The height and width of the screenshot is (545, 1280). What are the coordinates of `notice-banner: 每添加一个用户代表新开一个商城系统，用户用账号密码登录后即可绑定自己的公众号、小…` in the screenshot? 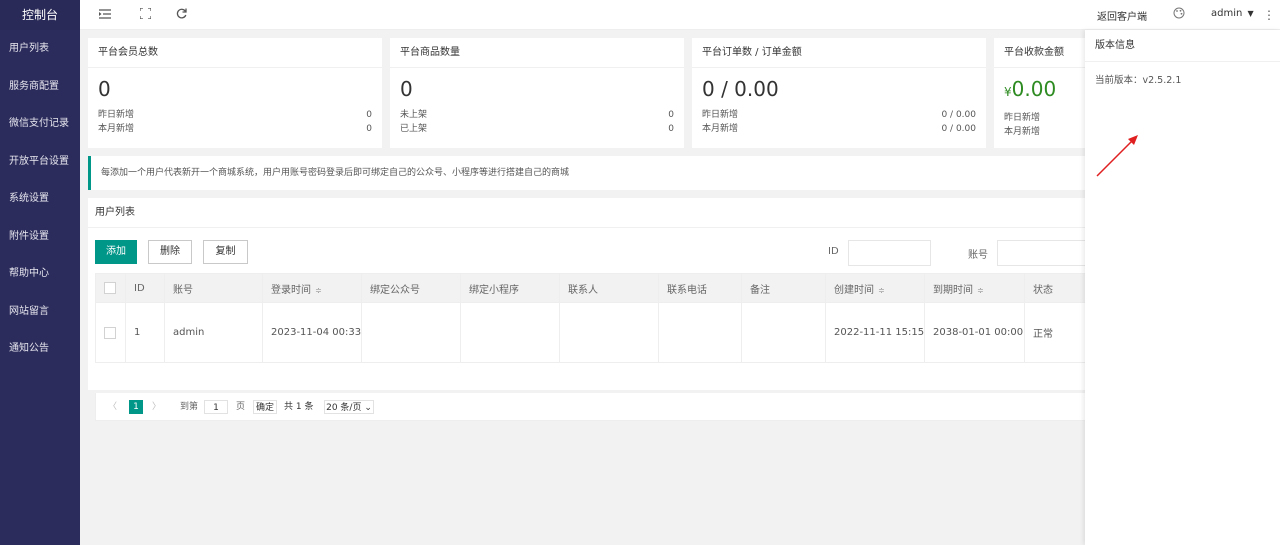 It's located at (586, 173).